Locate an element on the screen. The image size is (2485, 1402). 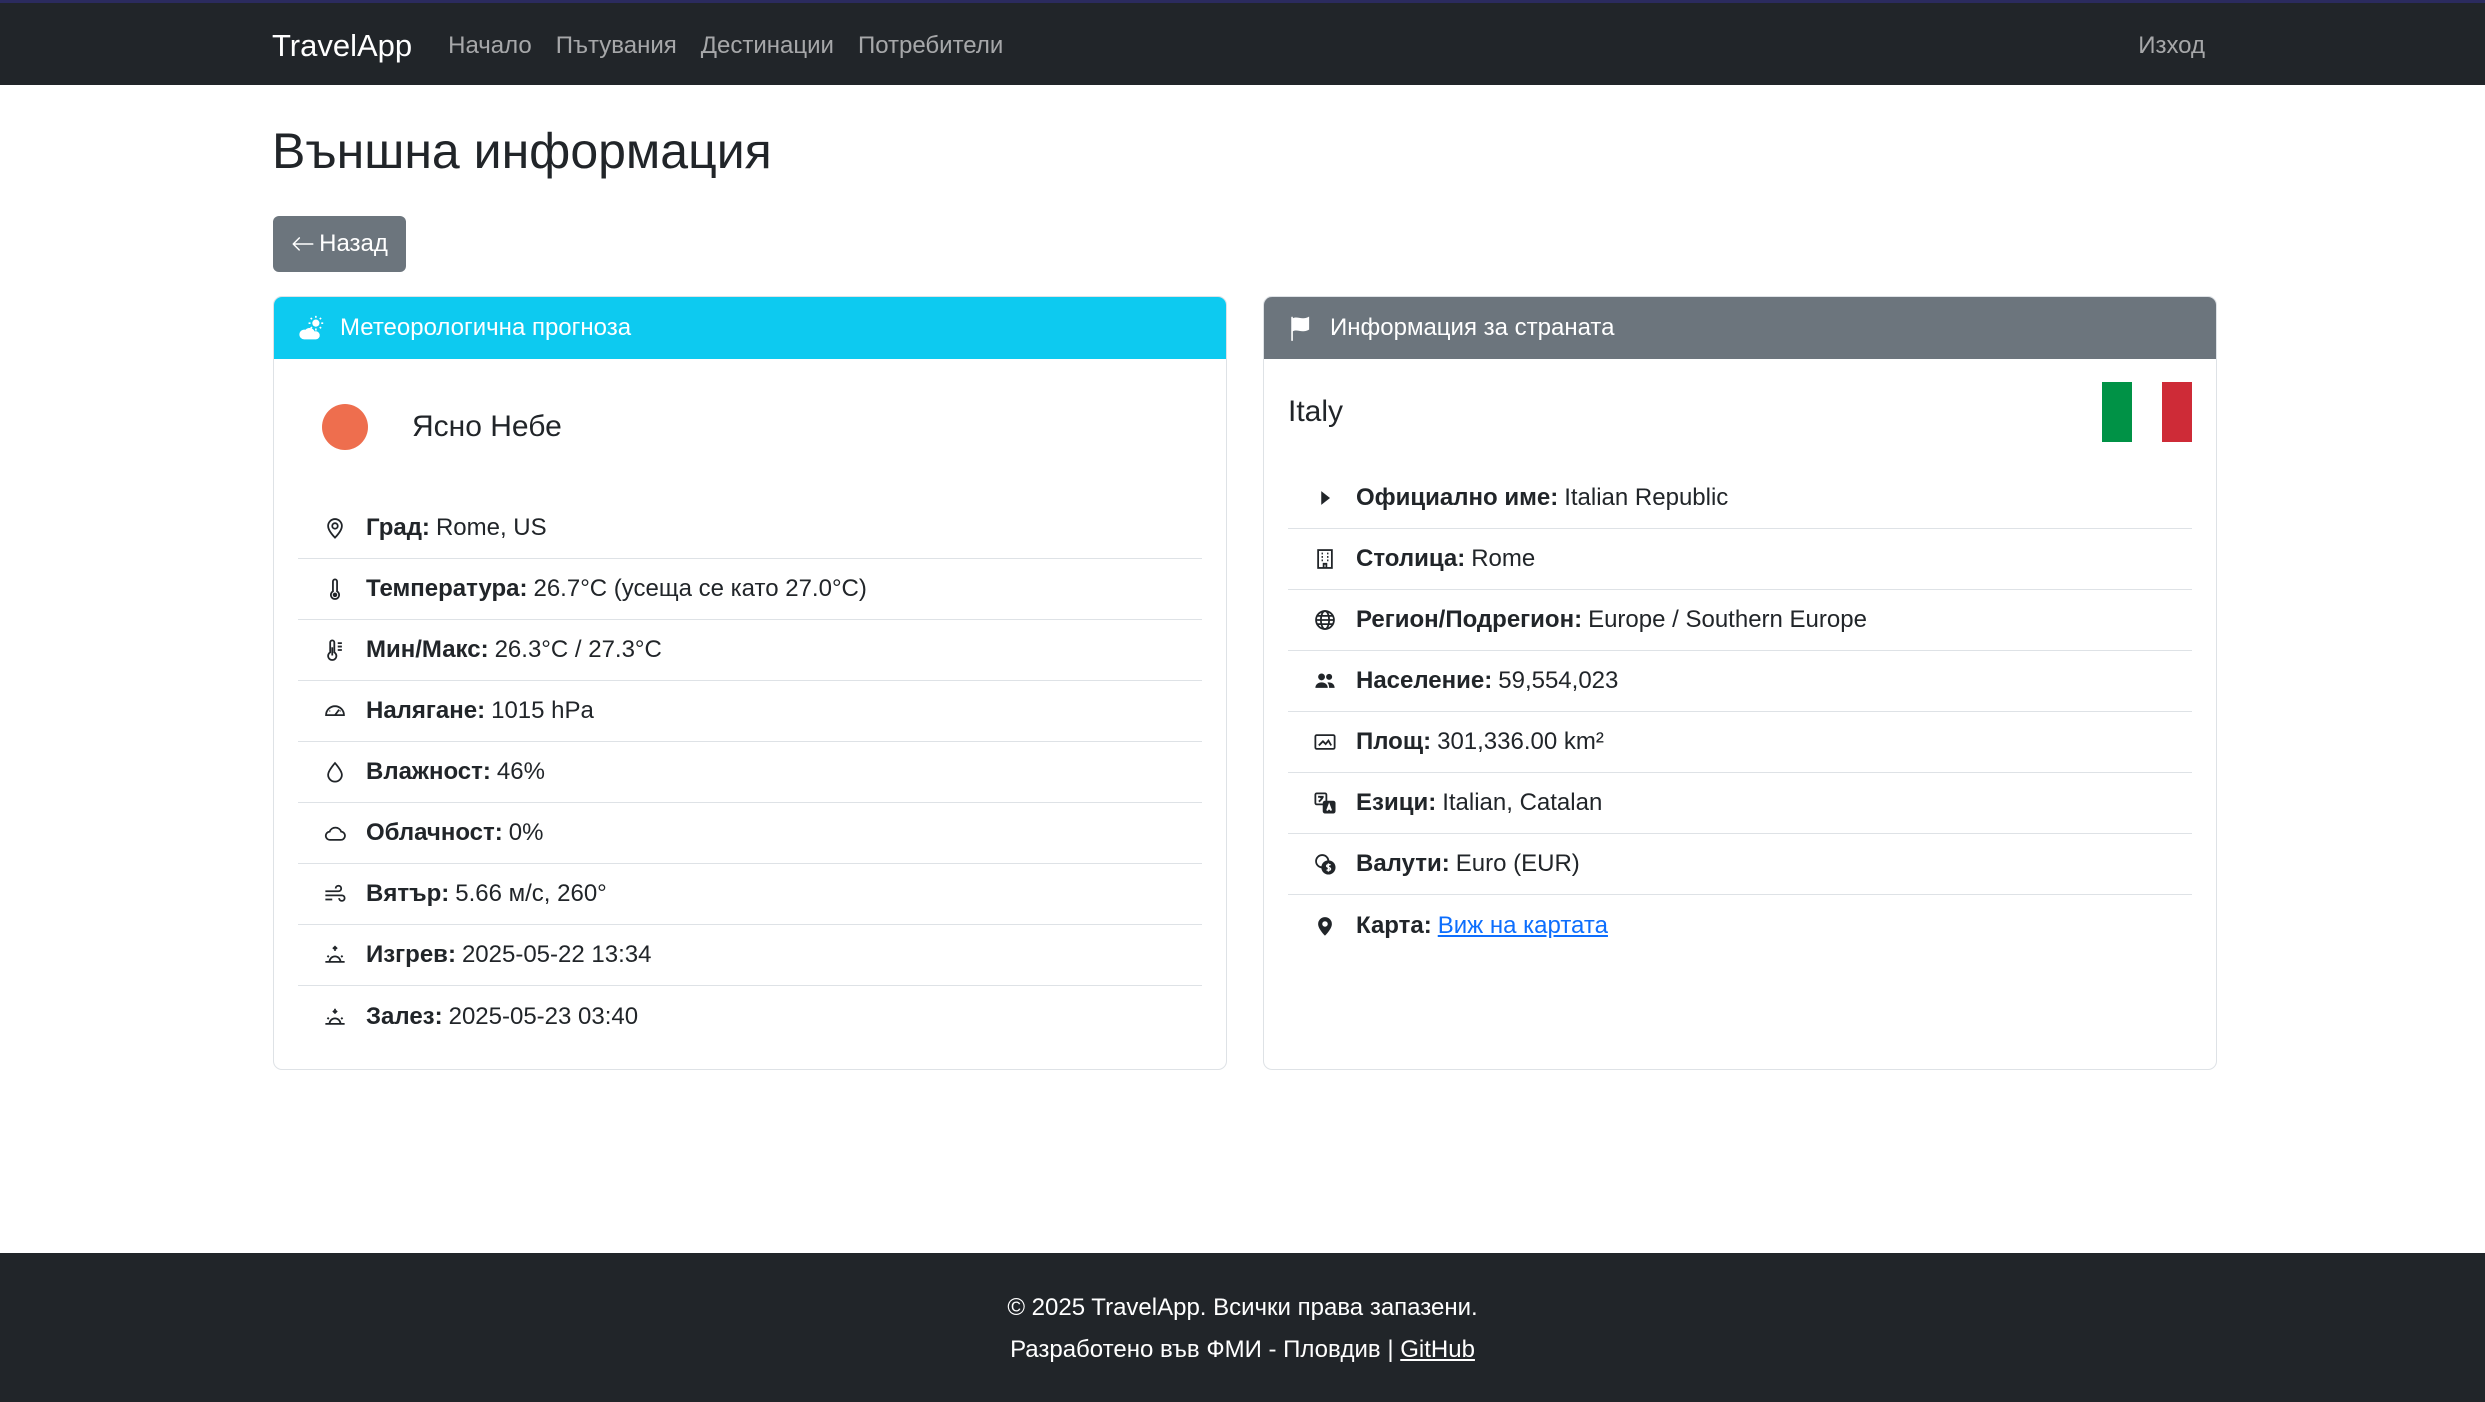
weather-item-minmax: Мин/Макс: 26.3°C / 27.3°C is located at coordinates (750, 650).